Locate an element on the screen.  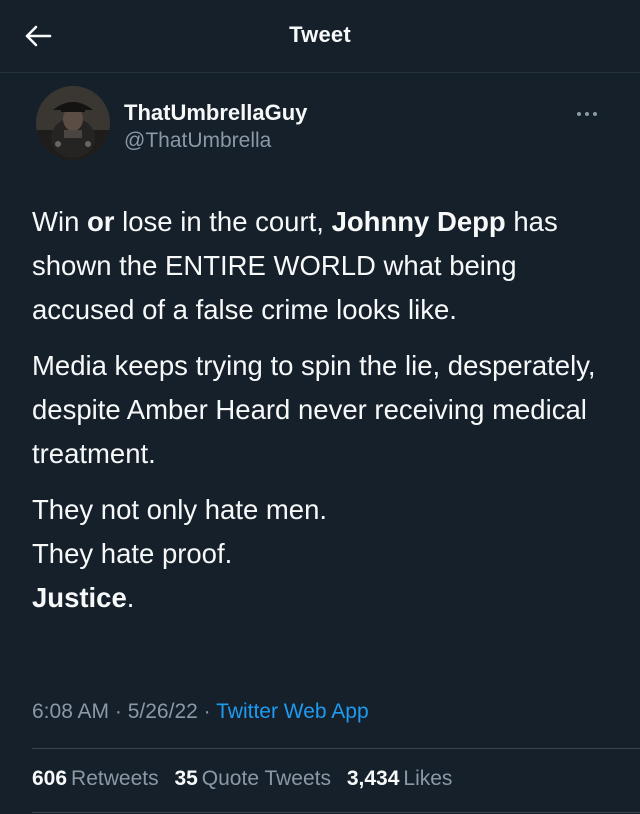
quote-tweets-stat: 35 Quote Tweets is located at coordinates (252, 778).